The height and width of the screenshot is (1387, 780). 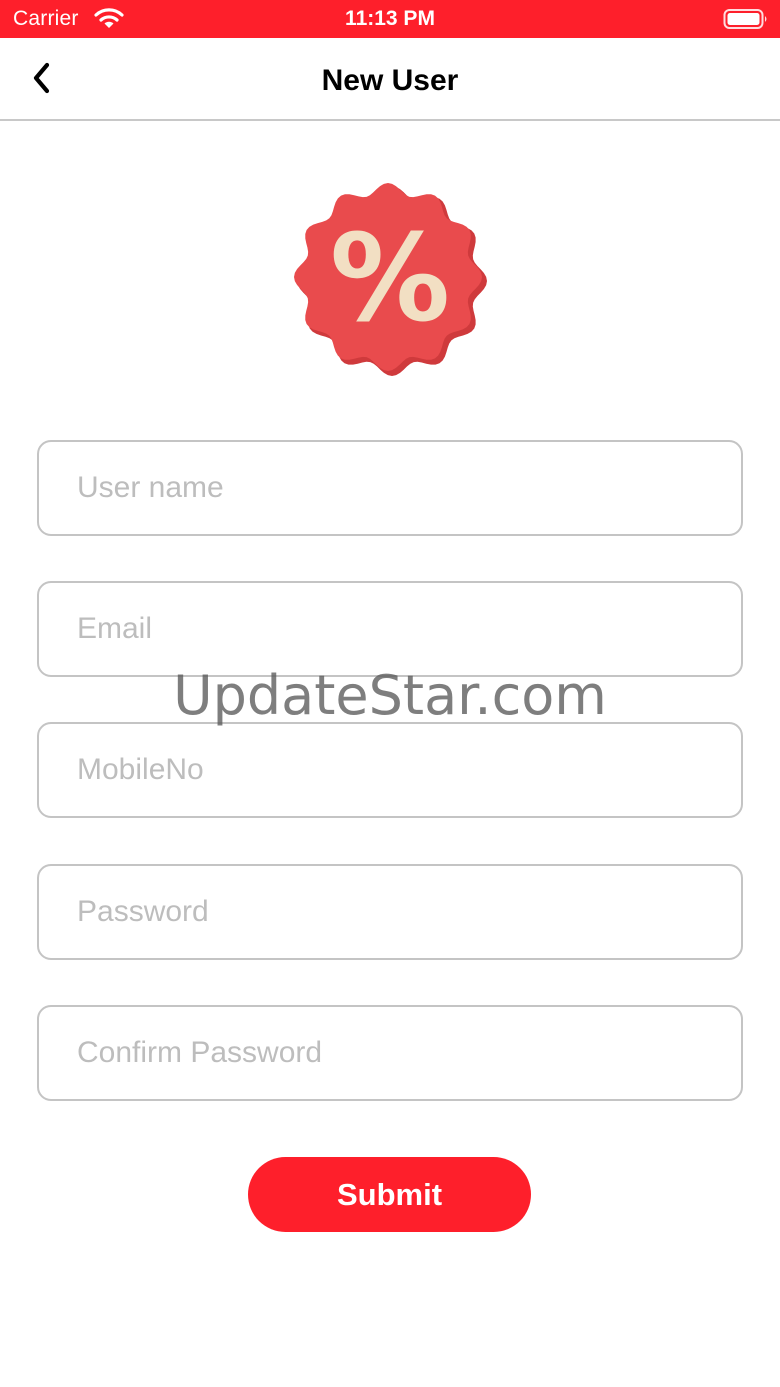 I want to click on battery-icon, so click(x=745, y=19).